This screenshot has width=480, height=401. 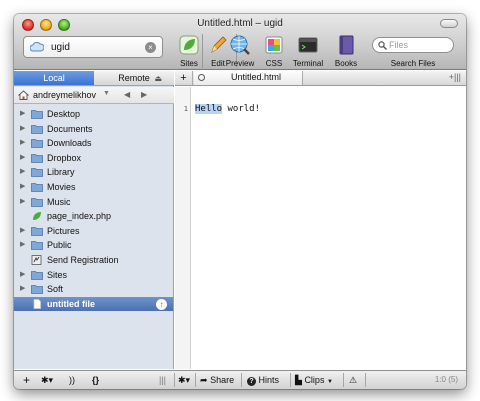 I want to click on sidebar-resize-handle: |||, so click(x=162, y=380).